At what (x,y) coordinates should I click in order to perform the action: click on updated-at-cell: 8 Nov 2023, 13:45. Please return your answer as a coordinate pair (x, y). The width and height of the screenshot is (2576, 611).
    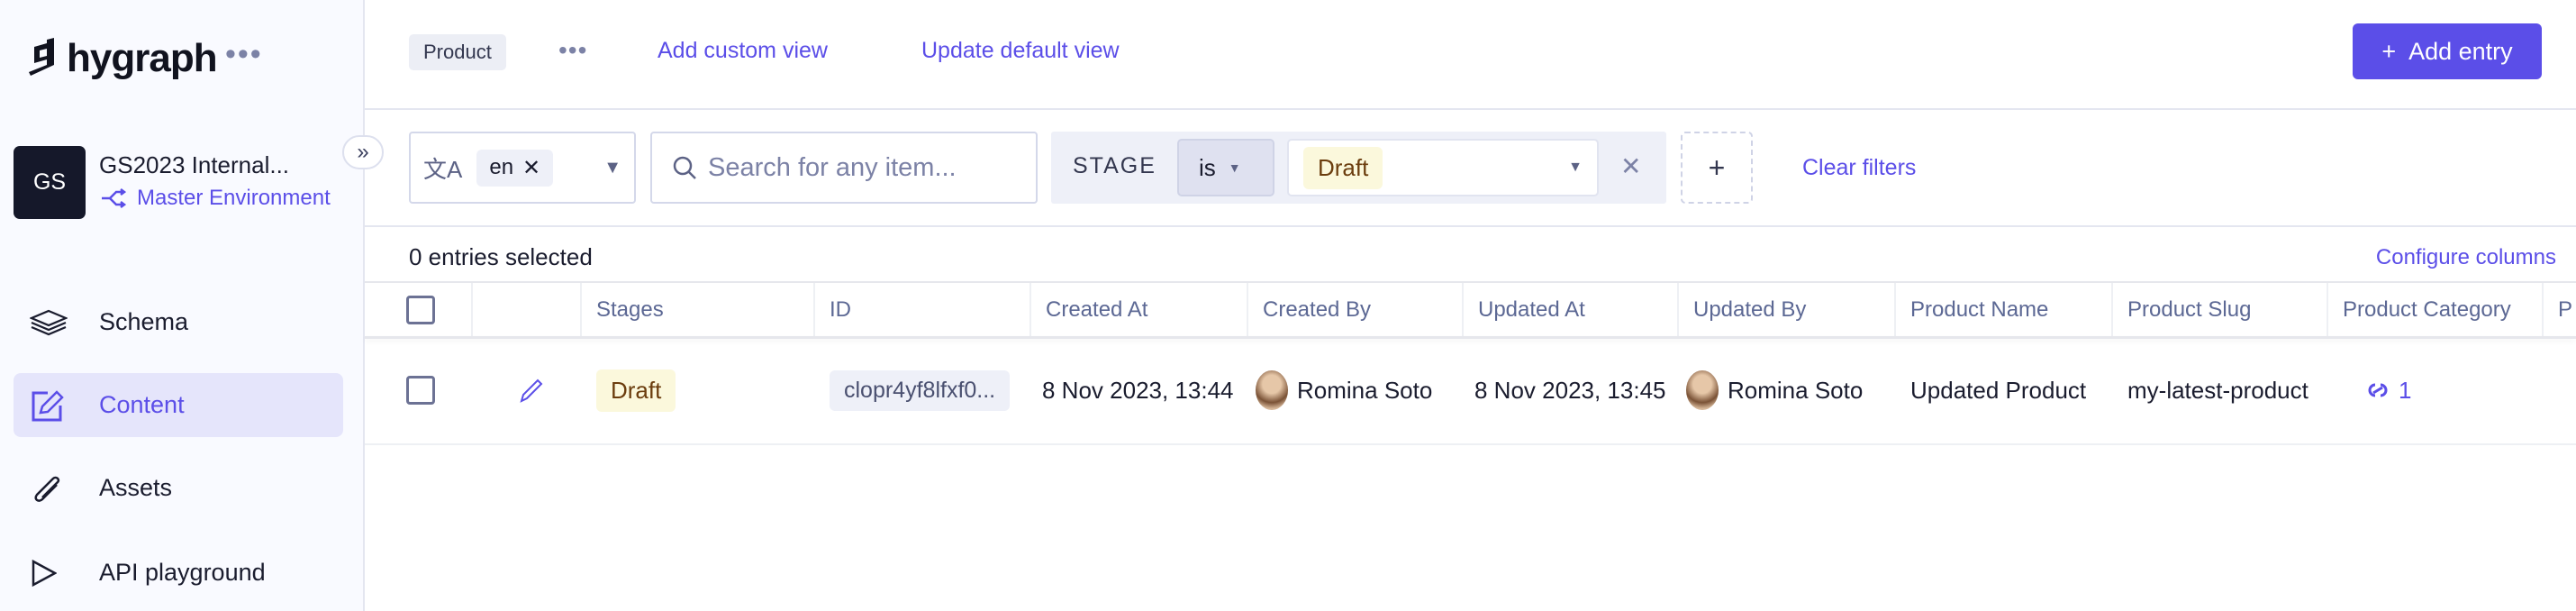
    Looking at the image, I should click on (1570, 390).